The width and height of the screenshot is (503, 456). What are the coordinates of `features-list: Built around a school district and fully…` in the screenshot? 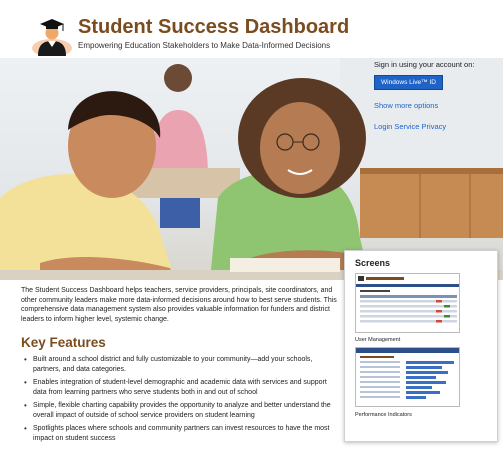 It's located at (180, 401).